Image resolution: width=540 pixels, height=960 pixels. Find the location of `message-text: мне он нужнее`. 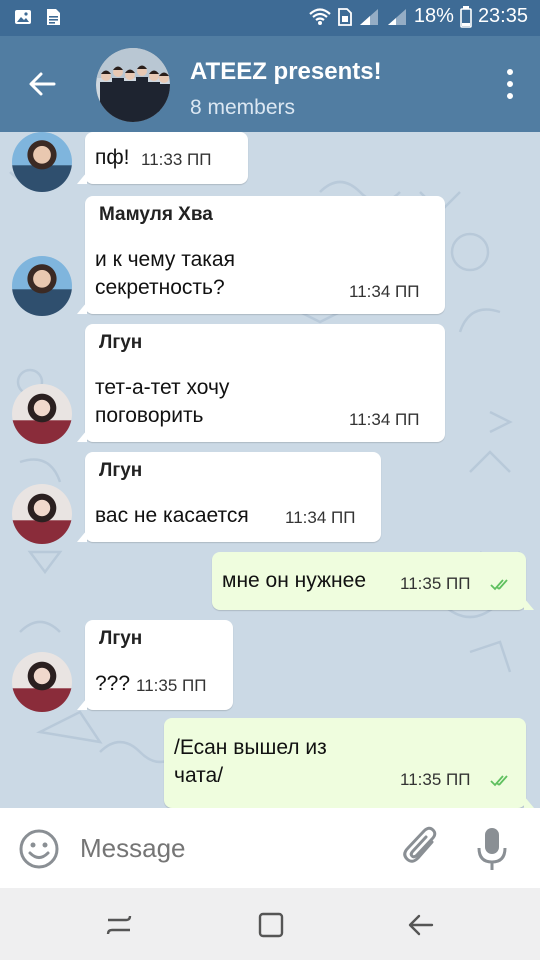

message-text: мне он нужнее is located at coordinates (294, 580).